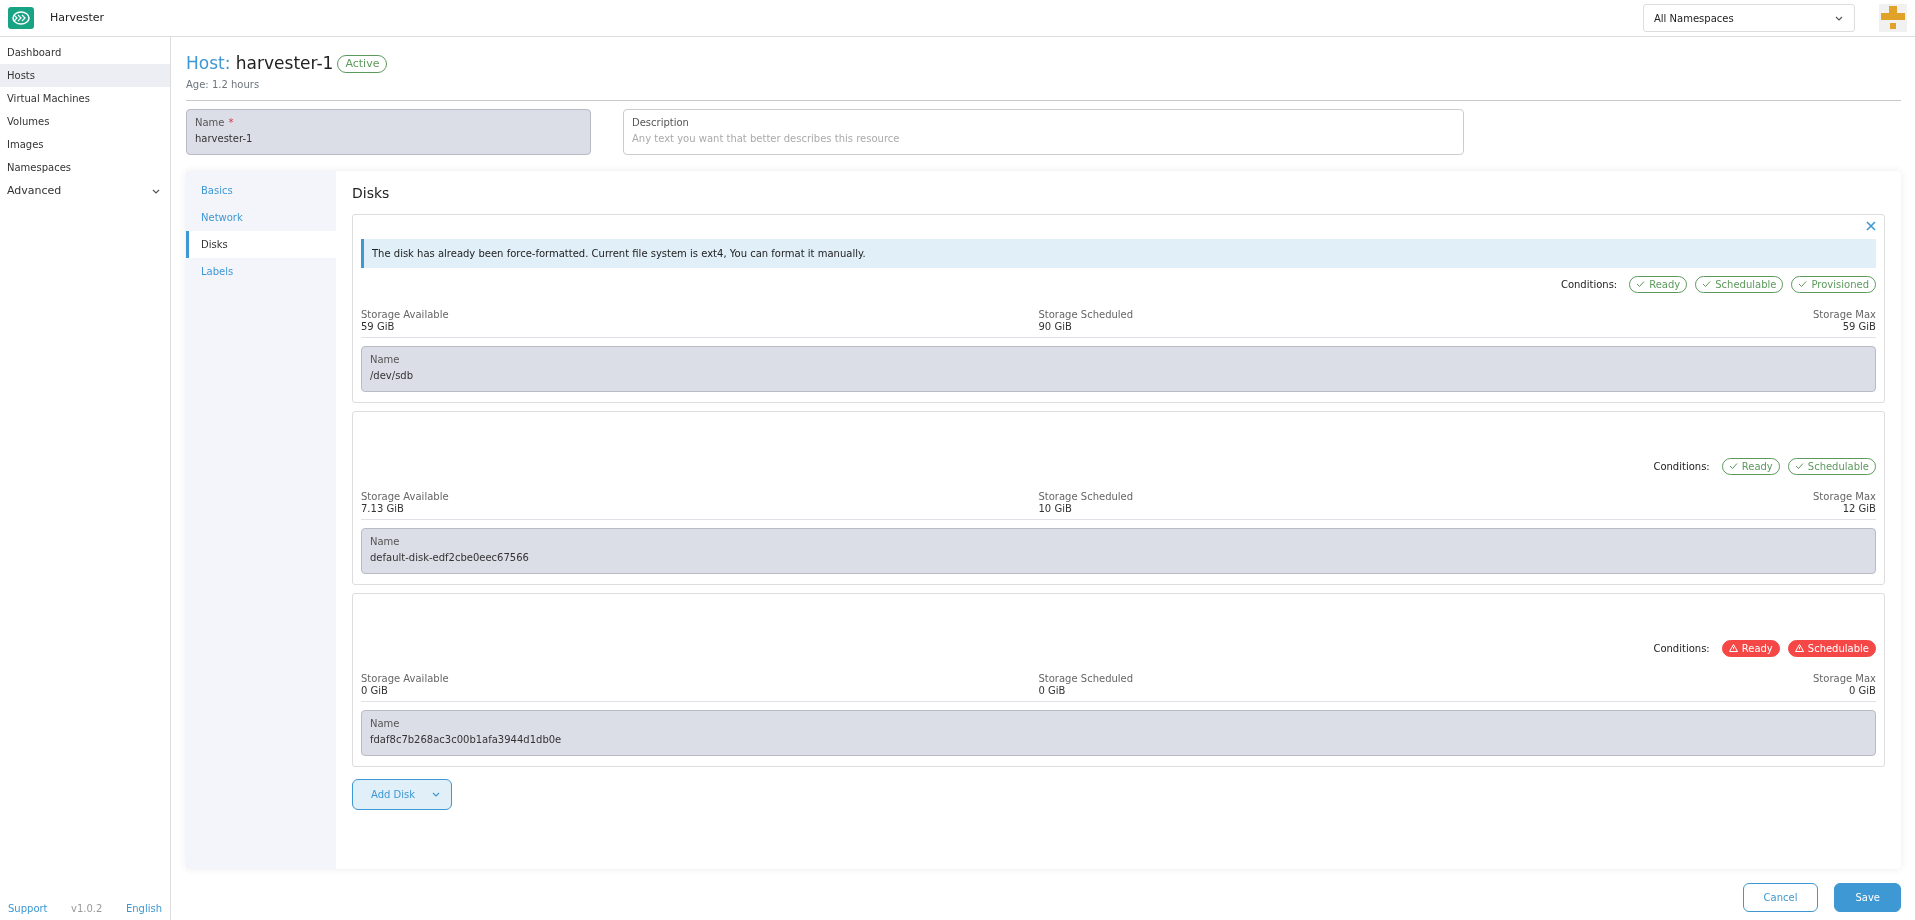 This screenshot has height=920, width=1915. What do you see at coordinates (1055, 326) in the screenshot?
I see `stat-value: 90 GiB` at bounding box center [1055, 326].